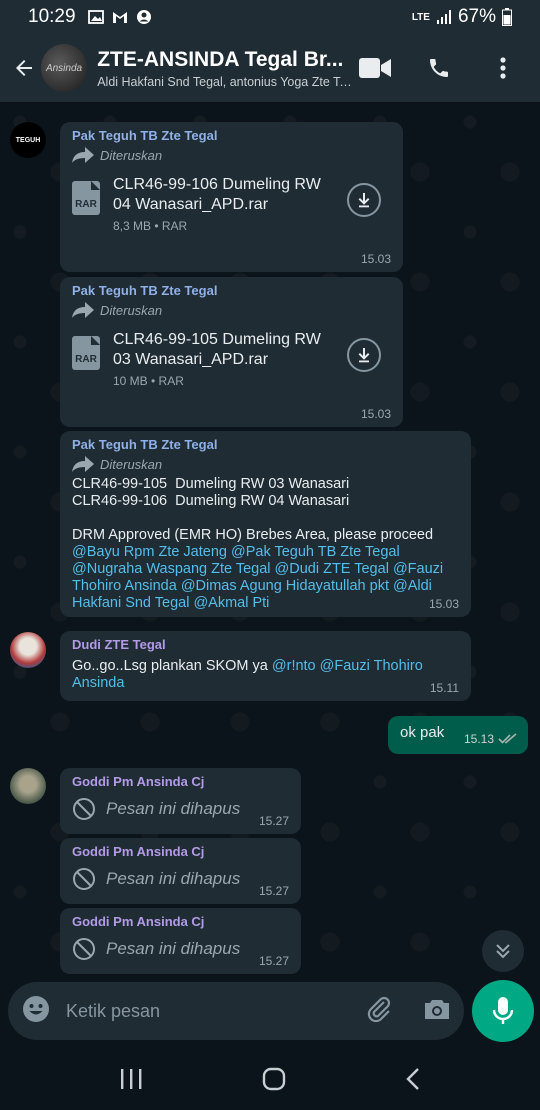 The image size is (540, 1110). What do you see at coordinates (273, 891) in the screenshot?
I see `message-time: 15.27` at bounding box center [273, 891].